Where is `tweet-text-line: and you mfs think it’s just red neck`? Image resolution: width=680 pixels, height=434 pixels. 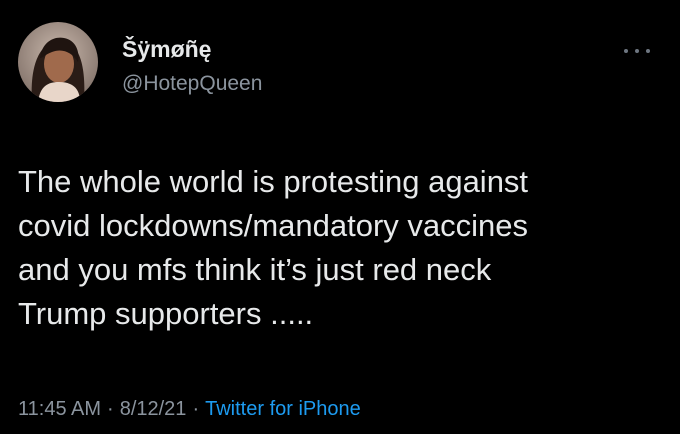 tweet-text-line: and you mfs think it’s just red neck is located at coordinates (255, 269).